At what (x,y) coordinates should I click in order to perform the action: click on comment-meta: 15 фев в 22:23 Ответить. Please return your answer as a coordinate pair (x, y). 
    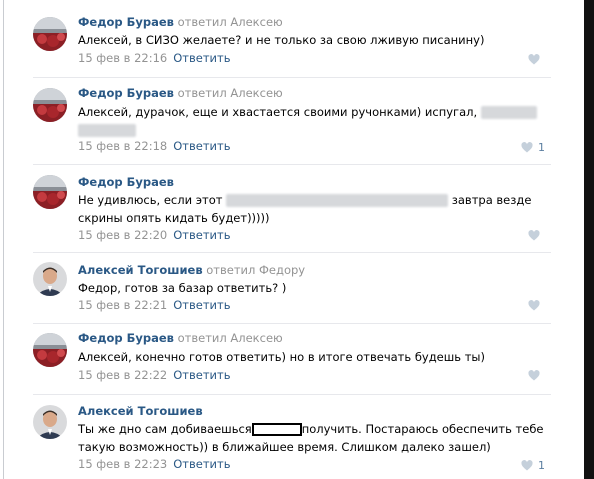
    Looking at the image, I should click on (154, 464).